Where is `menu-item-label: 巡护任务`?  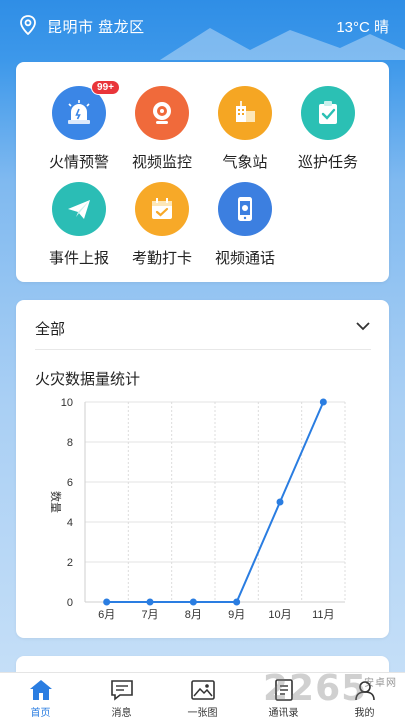
menu-item-label: 巡护任务 is located at coordinates (327, 162).